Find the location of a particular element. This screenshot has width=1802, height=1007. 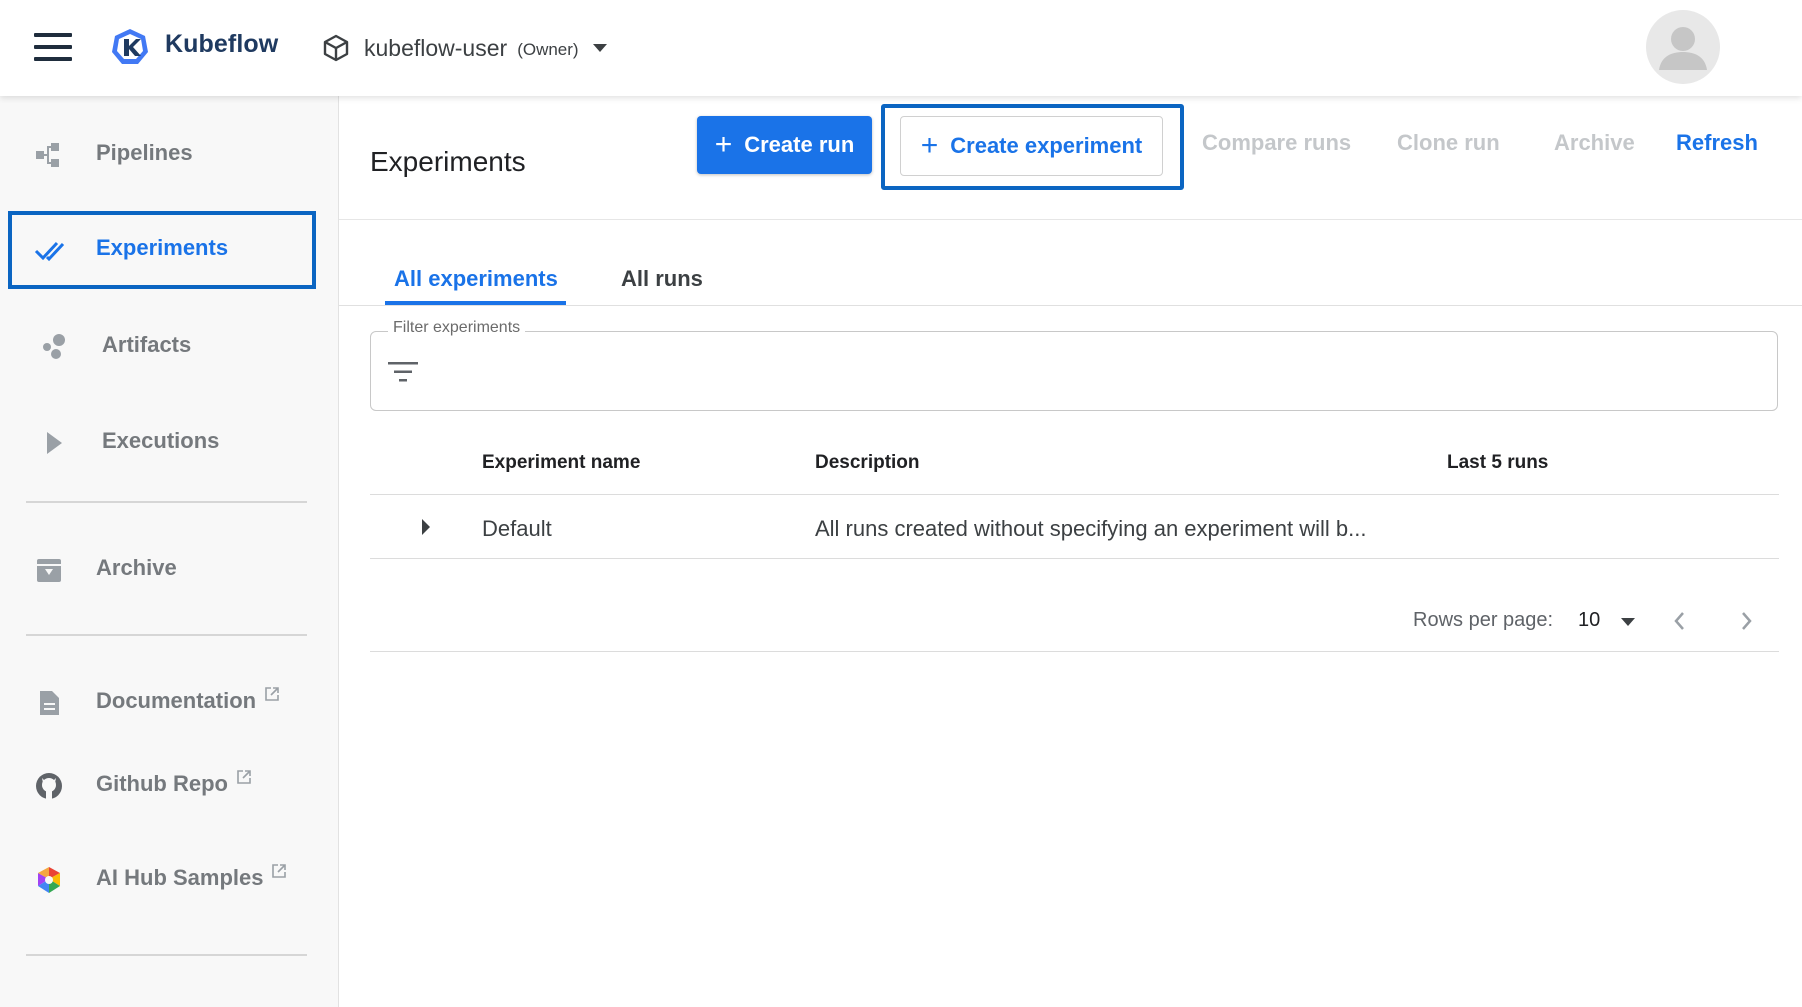

sidebar-item-experiments: Experiments is located at coordinates (162, 250).